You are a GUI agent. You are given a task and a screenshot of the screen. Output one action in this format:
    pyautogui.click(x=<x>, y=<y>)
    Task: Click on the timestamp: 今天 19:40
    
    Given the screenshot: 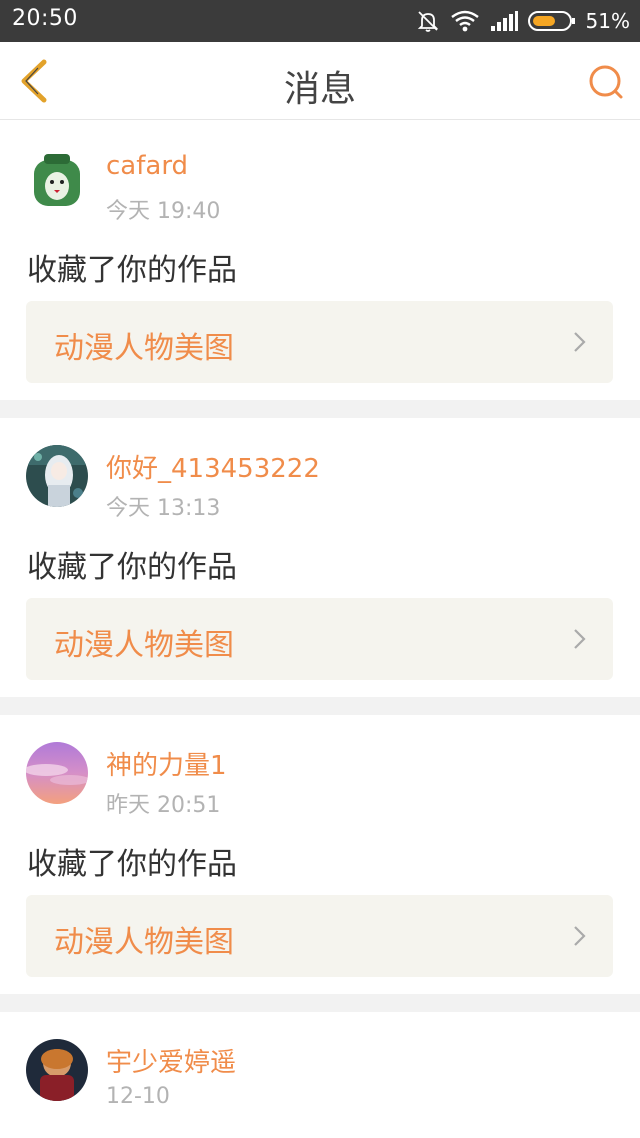 What is the action you would take?
    pyautogui.click(x=163, y=211)
    